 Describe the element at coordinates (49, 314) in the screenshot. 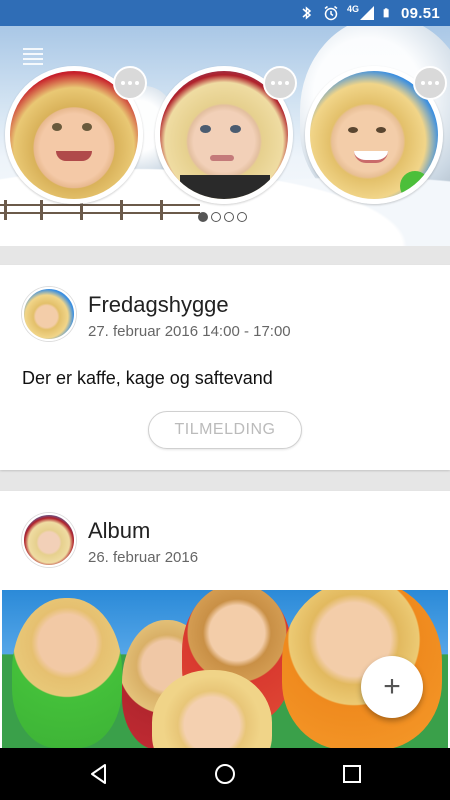

I see `event-author-avatar` at that location.